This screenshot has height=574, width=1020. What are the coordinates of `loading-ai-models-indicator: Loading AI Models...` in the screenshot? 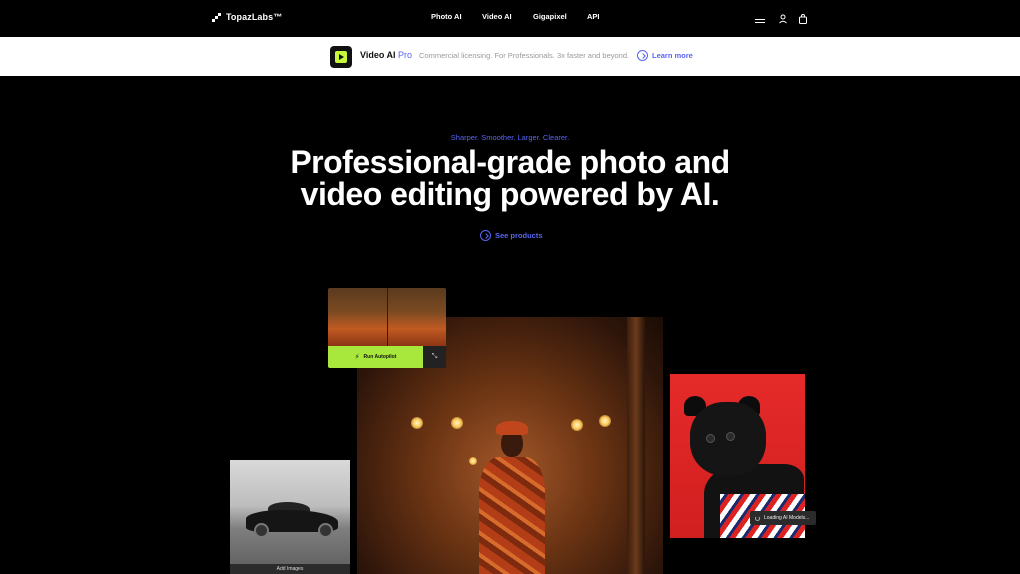 It's located at (783, 518).